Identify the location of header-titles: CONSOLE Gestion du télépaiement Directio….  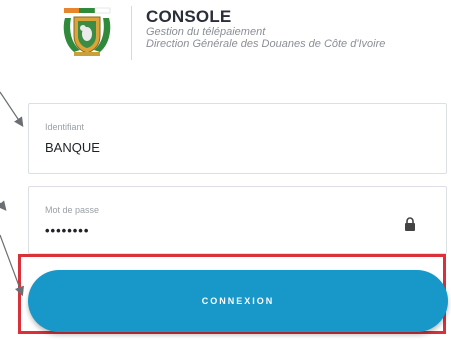
(266, 29).